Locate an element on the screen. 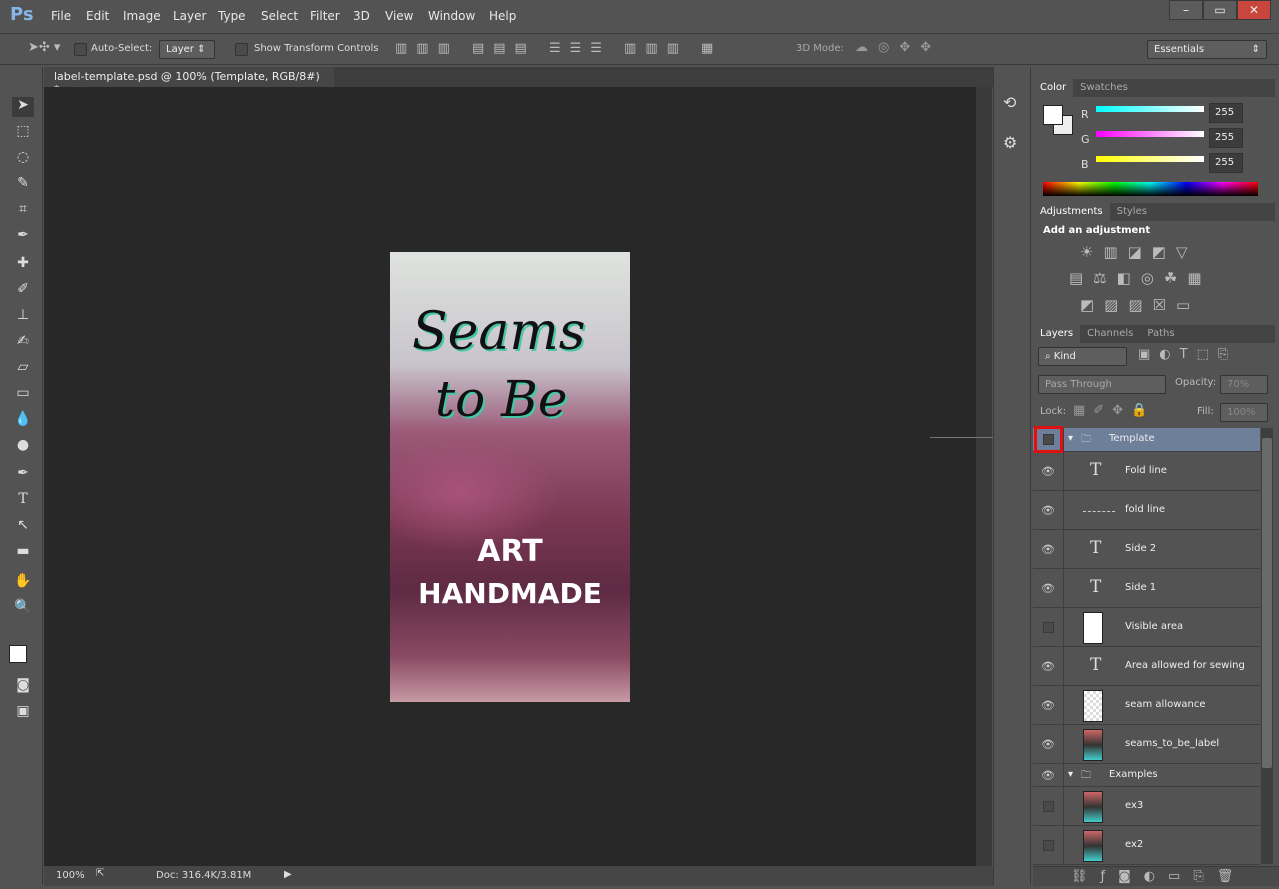  minimize-button: – is located at coordinates (1186, 10).